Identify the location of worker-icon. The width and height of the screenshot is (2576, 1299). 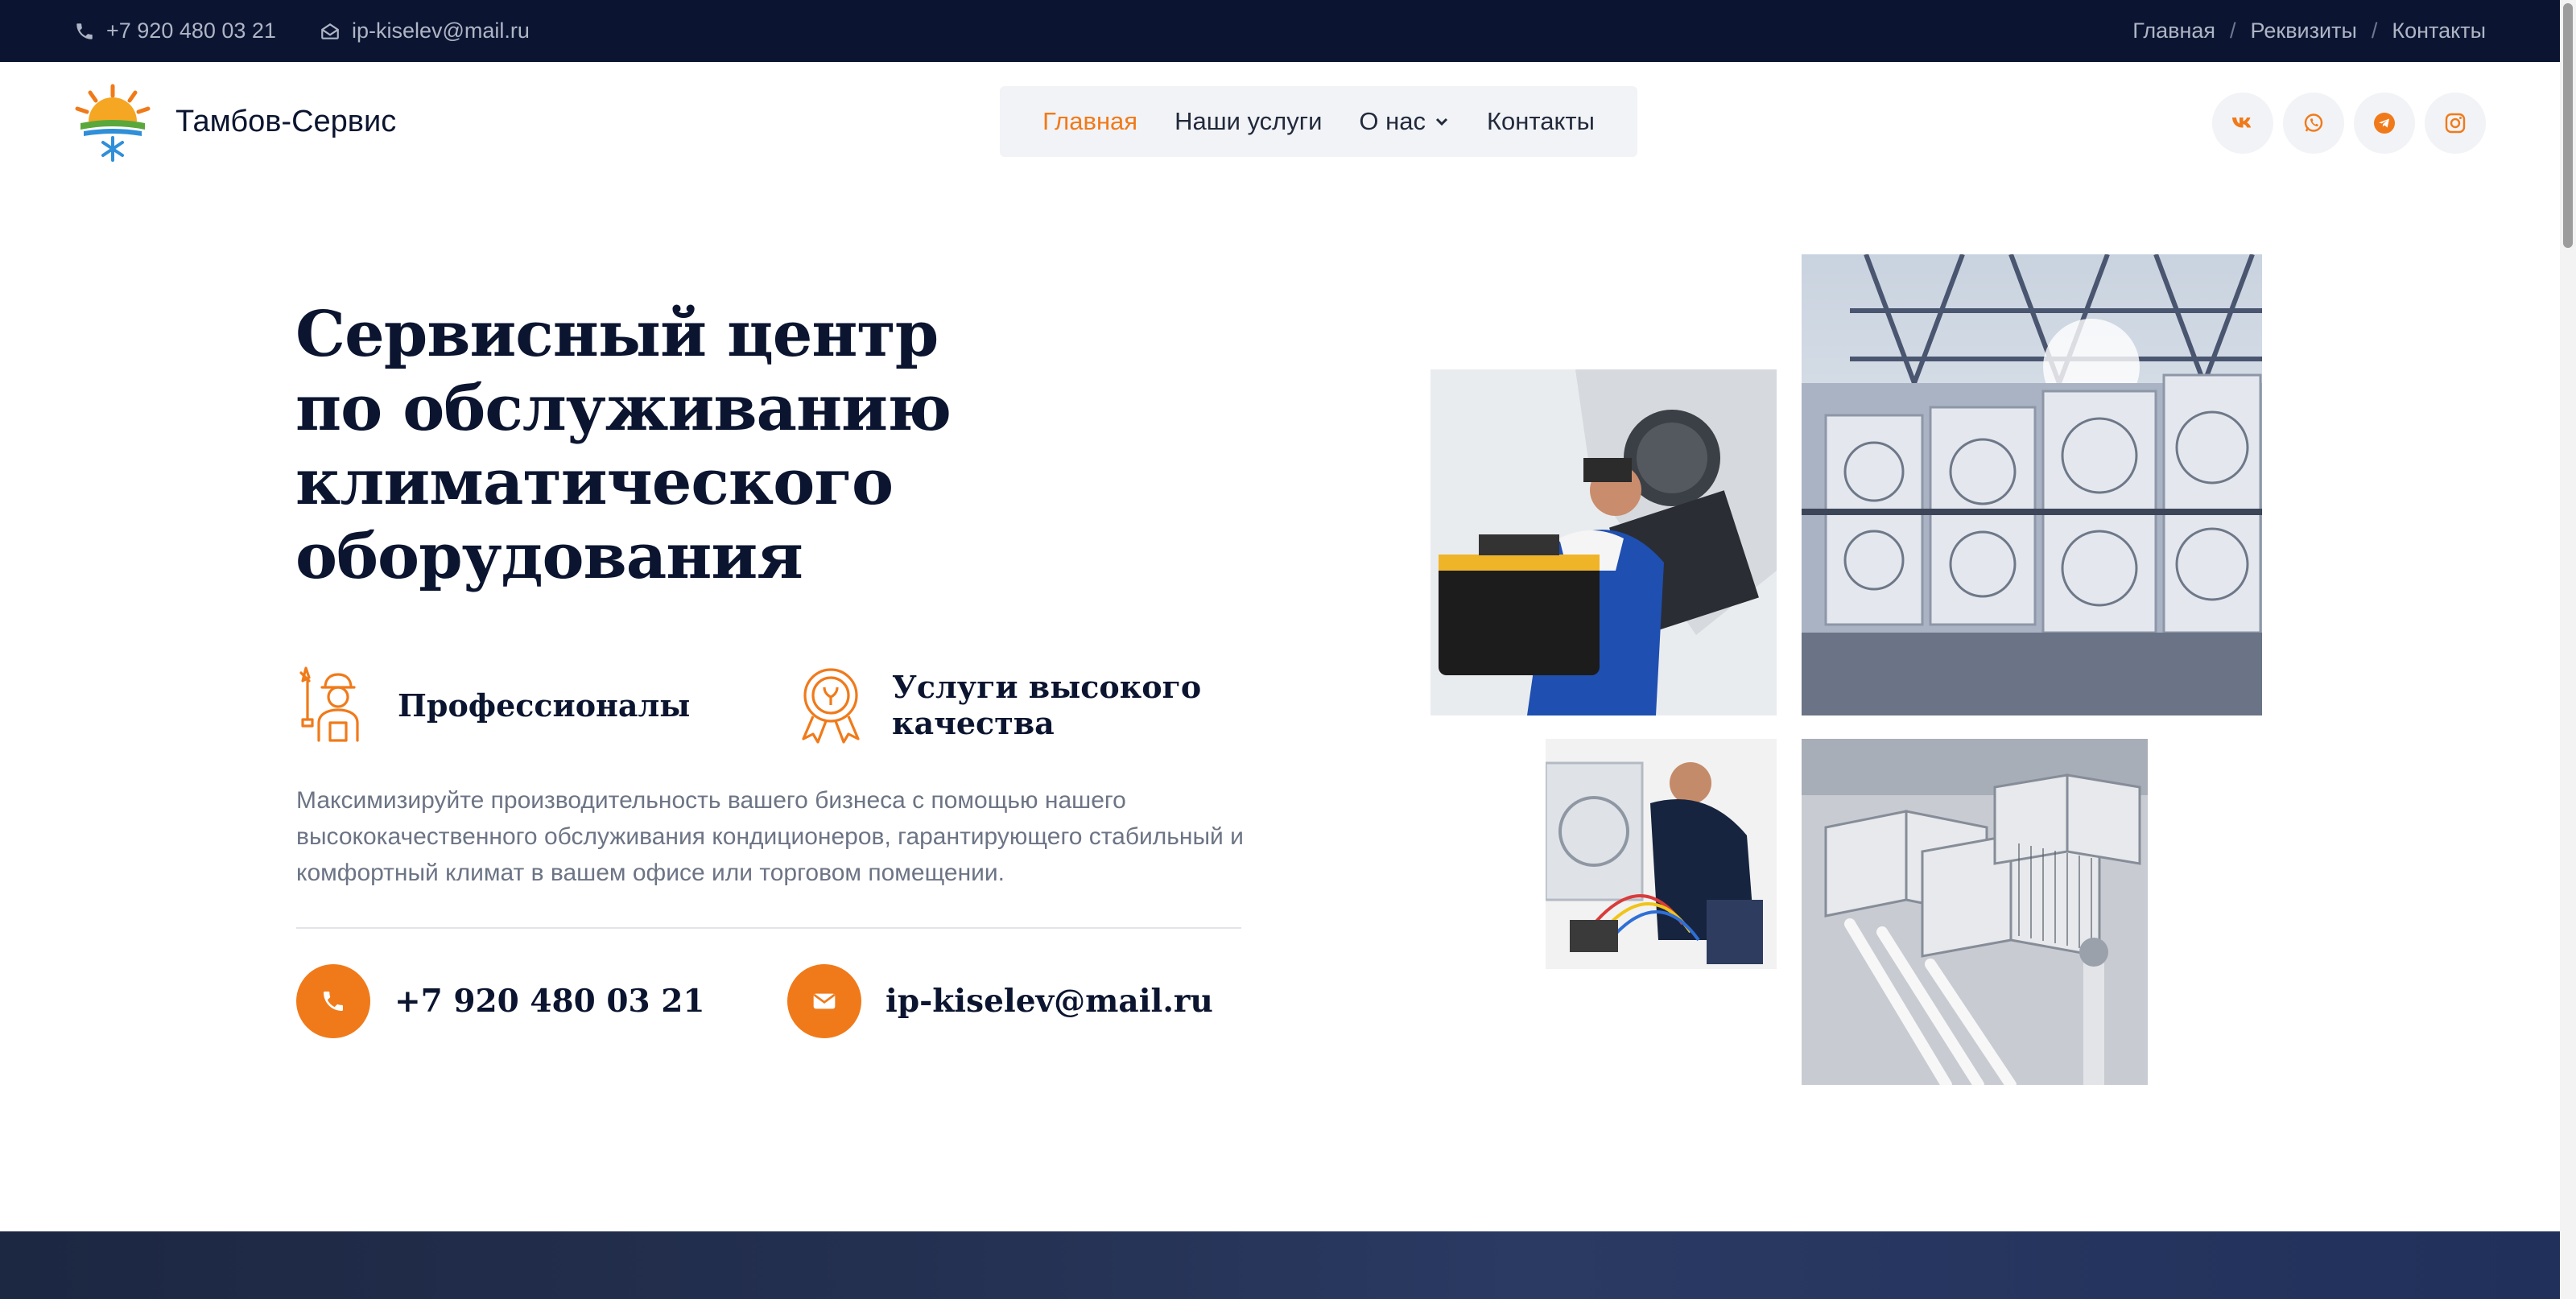
(329, 704).